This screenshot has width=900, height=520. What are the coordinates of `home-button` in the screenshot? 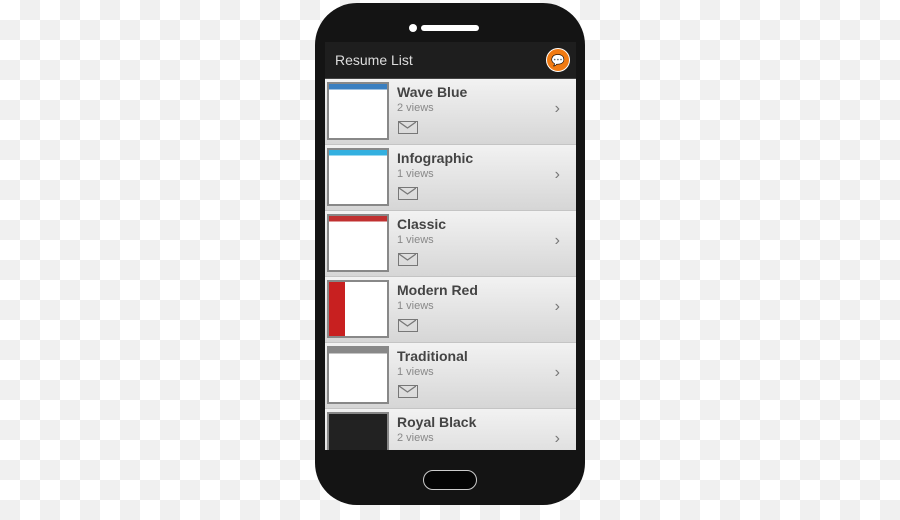 It's located at (450, 480).